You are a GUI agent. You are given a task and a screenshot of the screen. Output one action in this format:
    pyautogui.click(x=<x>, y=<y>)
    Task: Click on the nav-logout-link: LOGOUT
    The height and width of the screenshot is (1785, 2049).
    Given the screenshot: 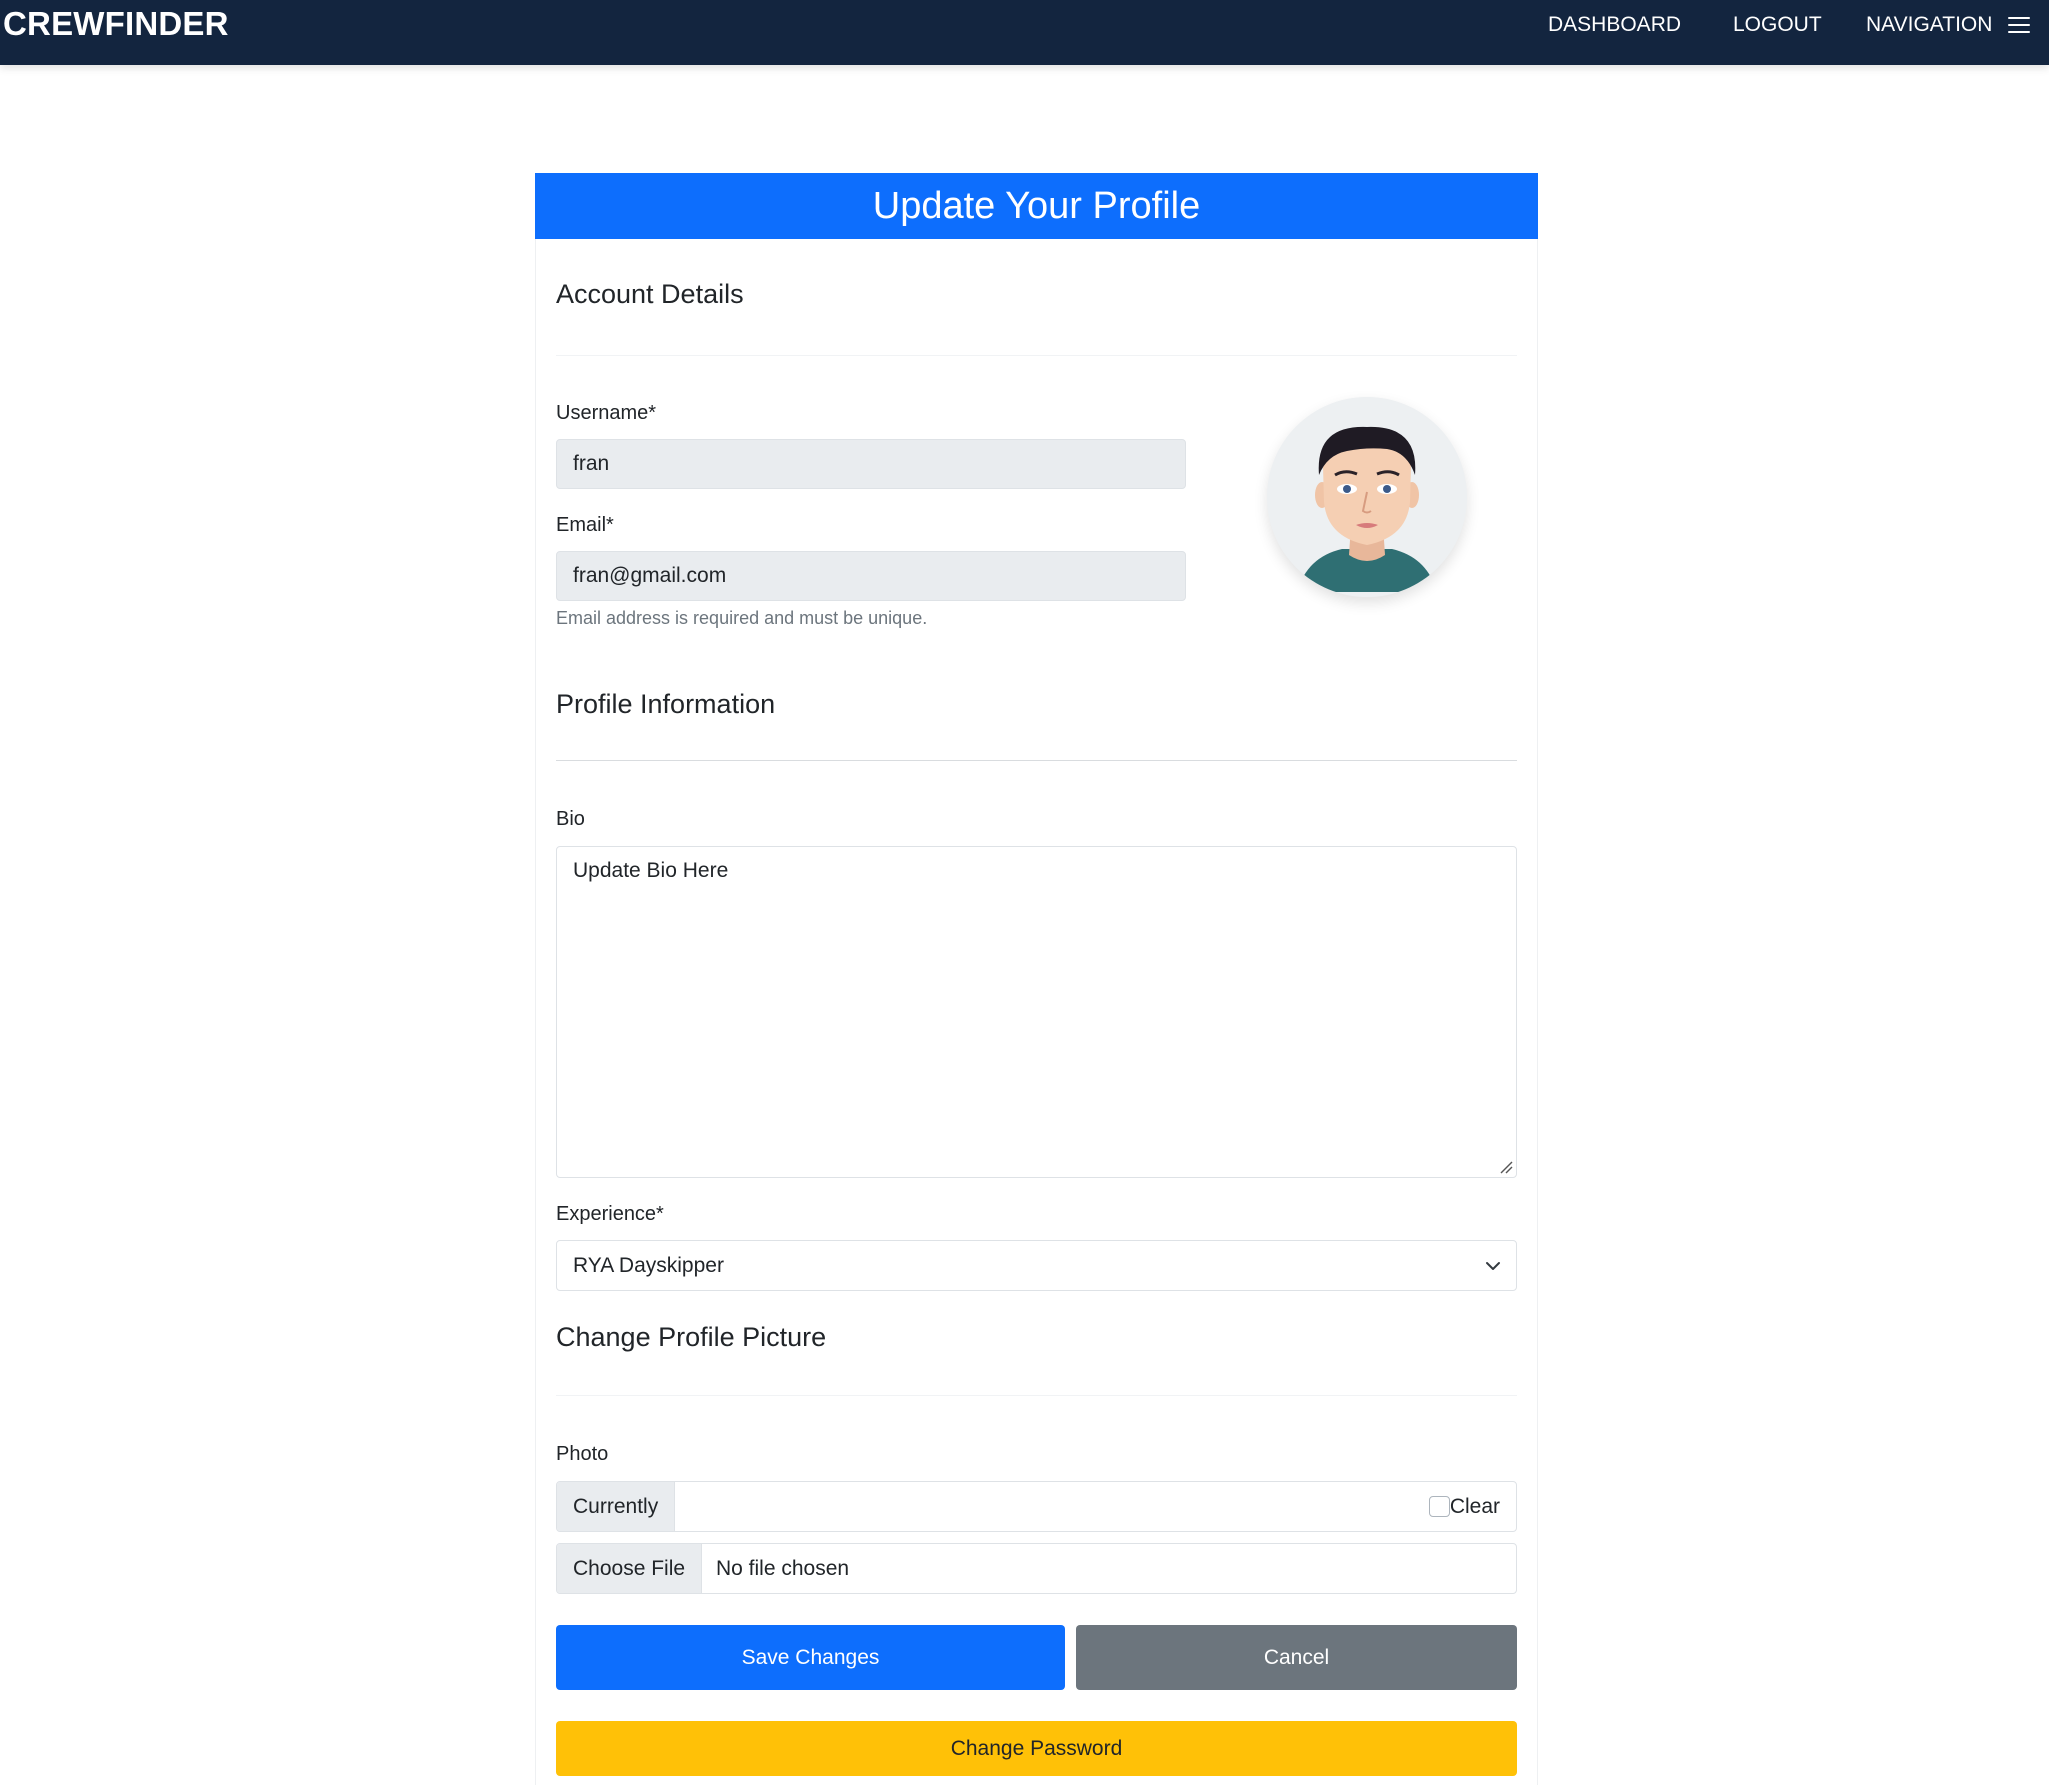 What is the action you would take?
    pyautogui.click(x=1777, y=25)
    